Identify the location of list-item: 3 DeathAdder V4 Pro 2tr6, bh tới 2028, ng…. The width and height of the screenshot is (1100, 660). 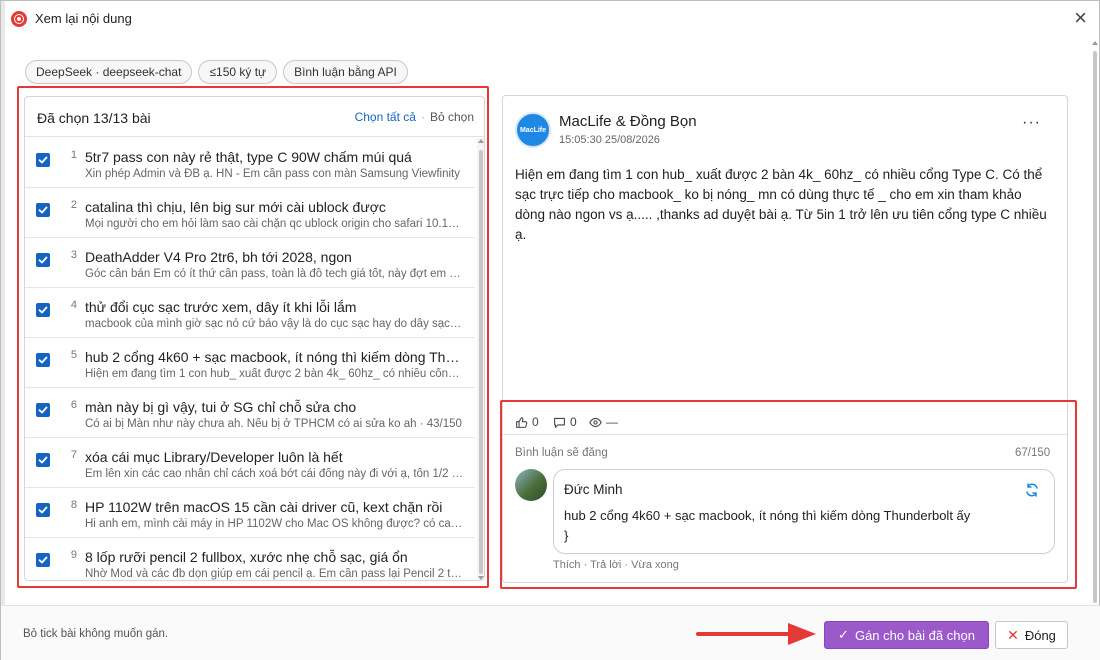
(250, 263).